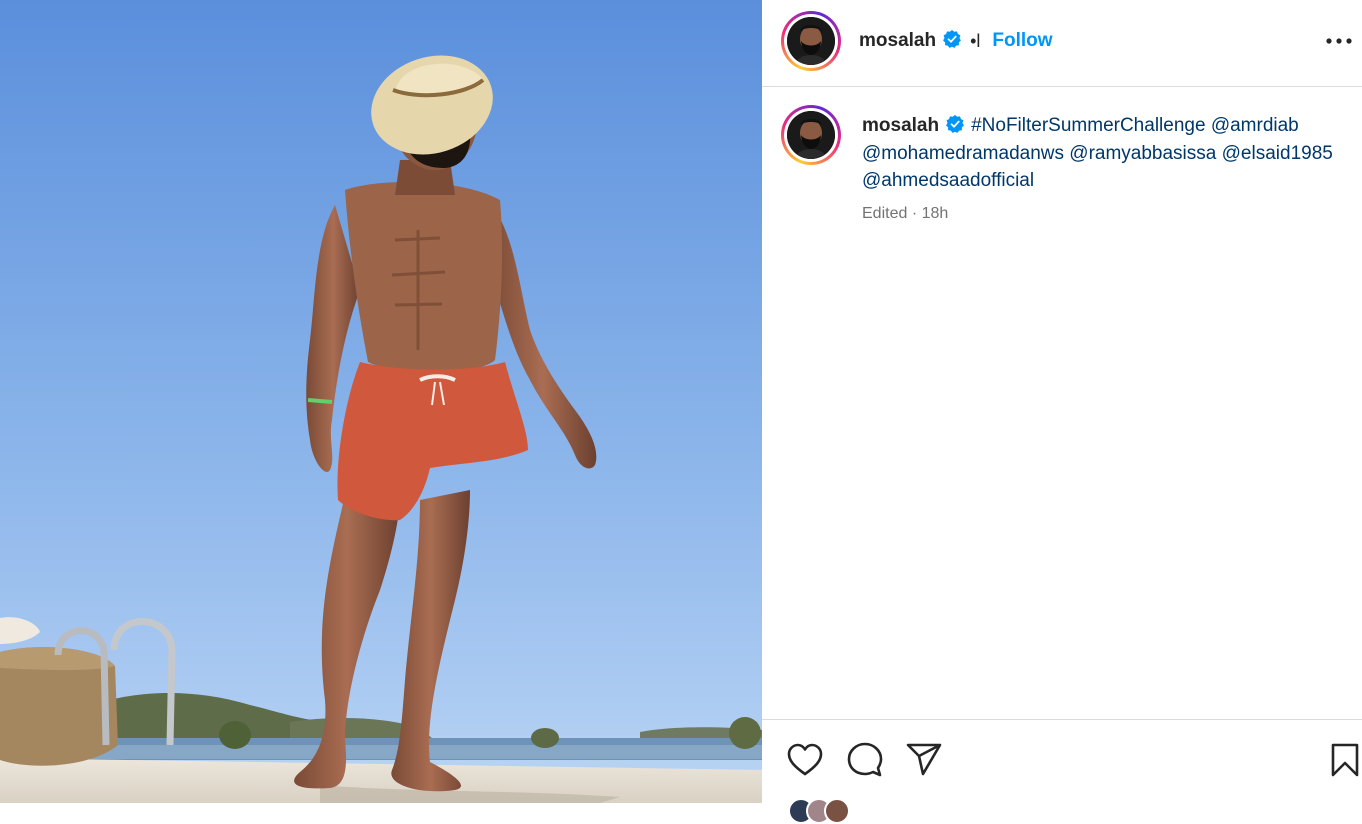 This screenshot has width=1362, height=824. I want to click on caption-username: mosalah, so click(900, 125).